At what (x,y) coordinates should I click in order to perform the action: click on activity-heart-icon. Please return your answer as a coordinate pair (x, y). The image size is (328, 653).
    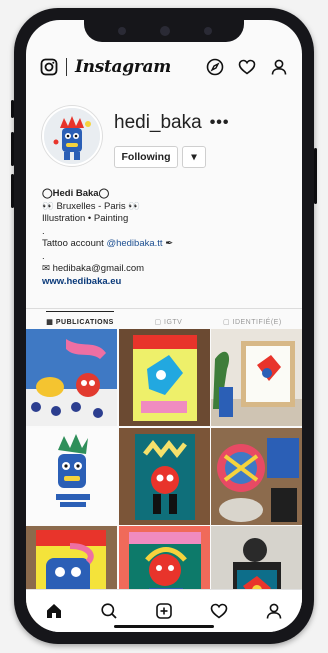
    Looking at the image, I should click on (219, 611).